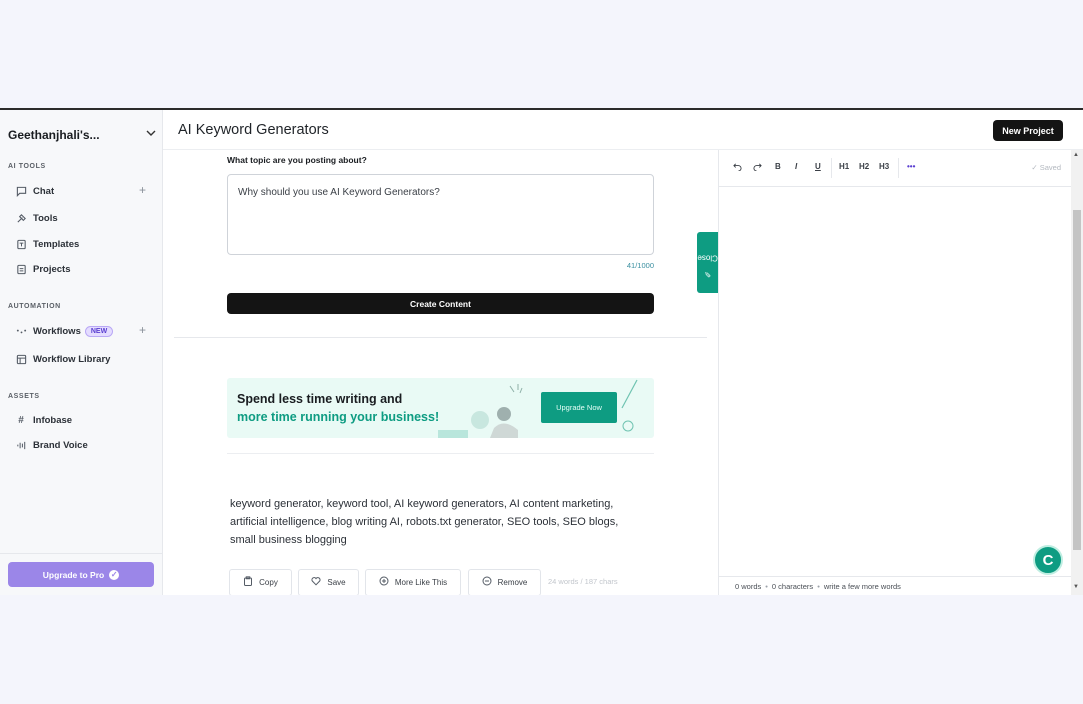 Image resolution: width=1083 pixels, height=704 pixels. I want to click on upgrade-to-pro-button: Upgrade to Pro ✓, so click(81, 574).